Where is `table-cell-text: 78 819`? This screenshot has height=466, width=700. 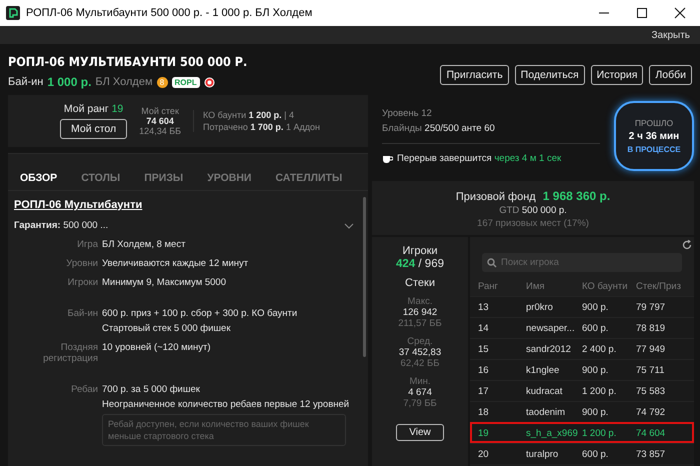 table-cell-text: 78 819 is located at coordinates (651, 328).